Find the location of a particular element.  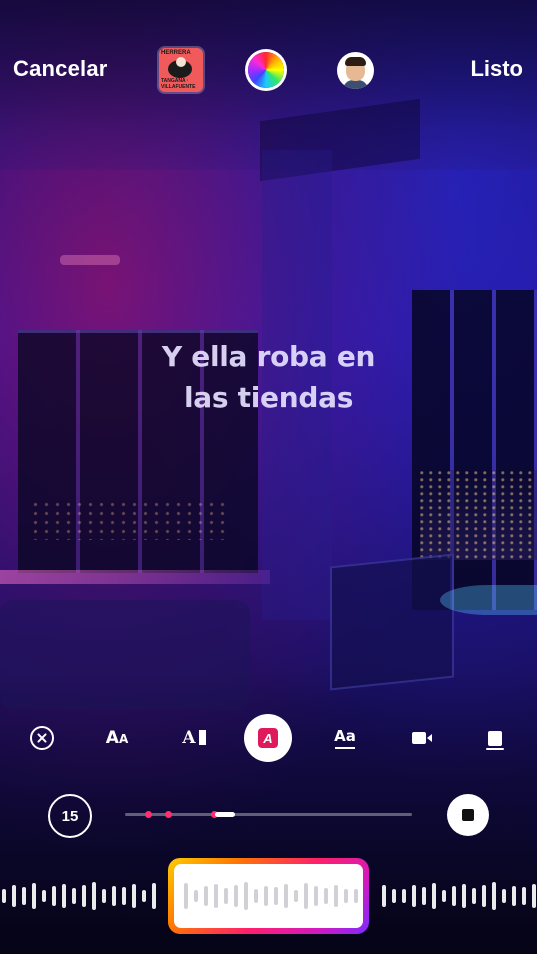

text-size-glyph-large: A is located at coordinates (112, 738).